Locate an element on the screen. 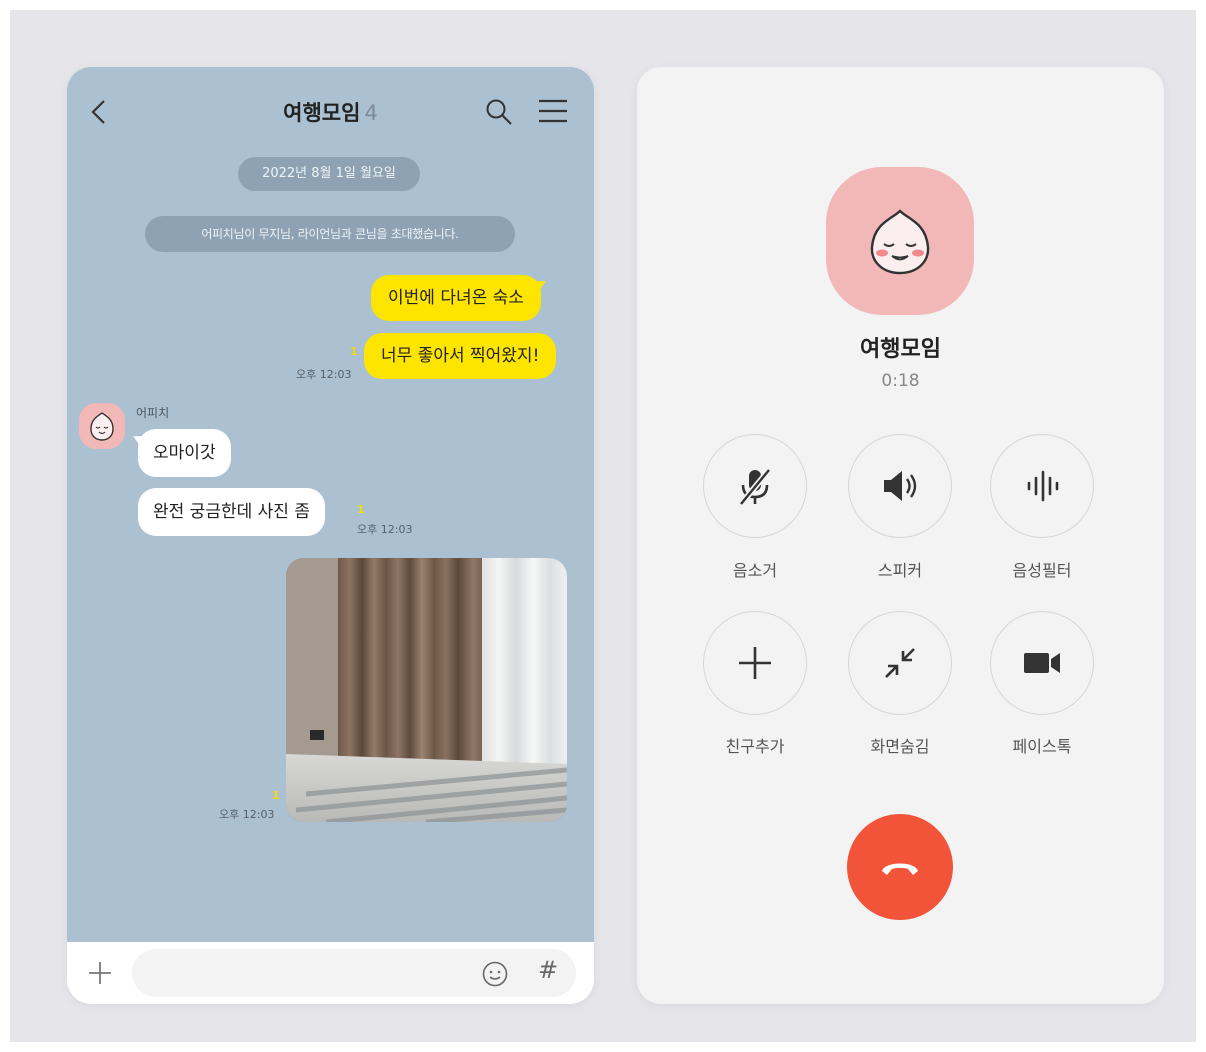 The image size is (1206, 1052). system-notice: 어피치님이 무지님, 라이언님과 콘님을 초대했습니다. is located at coordinates (330, 234).